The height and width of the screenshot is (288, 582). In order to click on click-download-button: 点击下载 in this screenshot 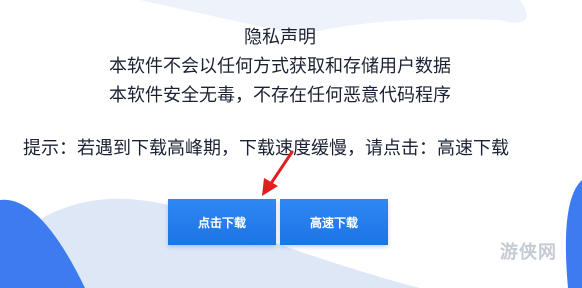, I will do `click(222, 222)`.